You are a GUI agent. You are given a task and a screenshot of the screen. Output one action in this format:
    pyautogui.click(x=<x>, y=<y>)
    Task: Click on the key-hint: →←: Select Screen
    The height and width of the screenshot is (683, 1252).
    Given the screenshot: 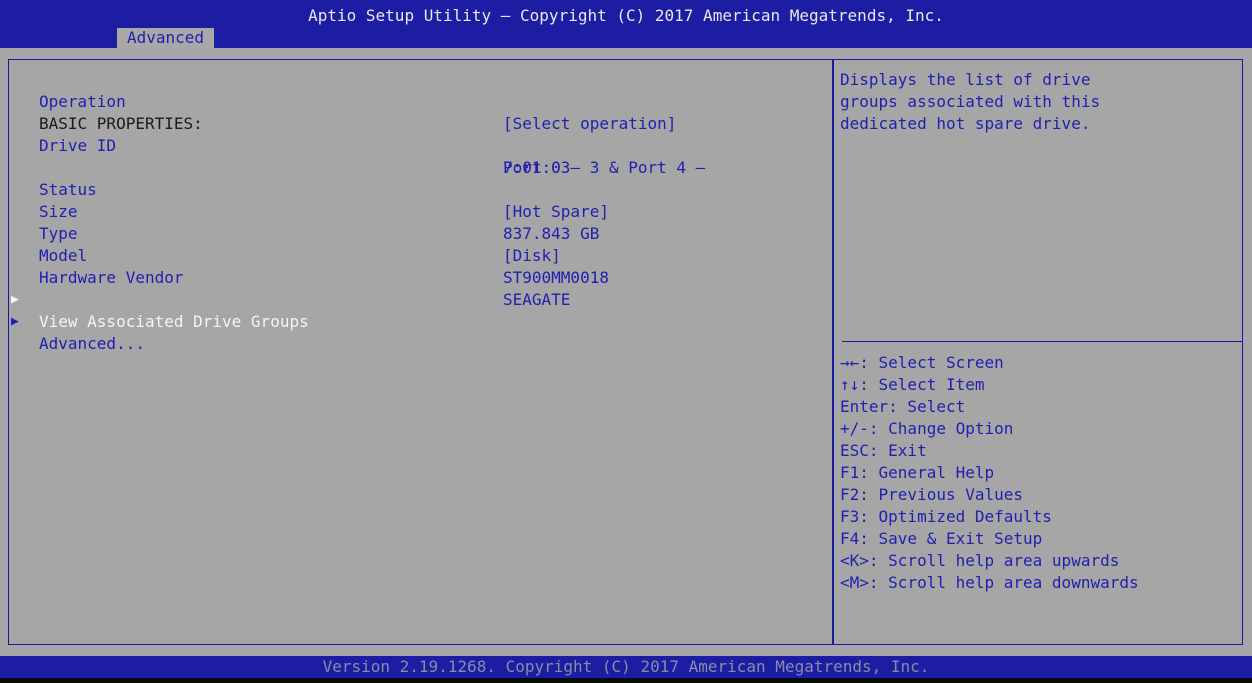 What is the action you would take?
    pyautogui.click(x=922, y=362)
    